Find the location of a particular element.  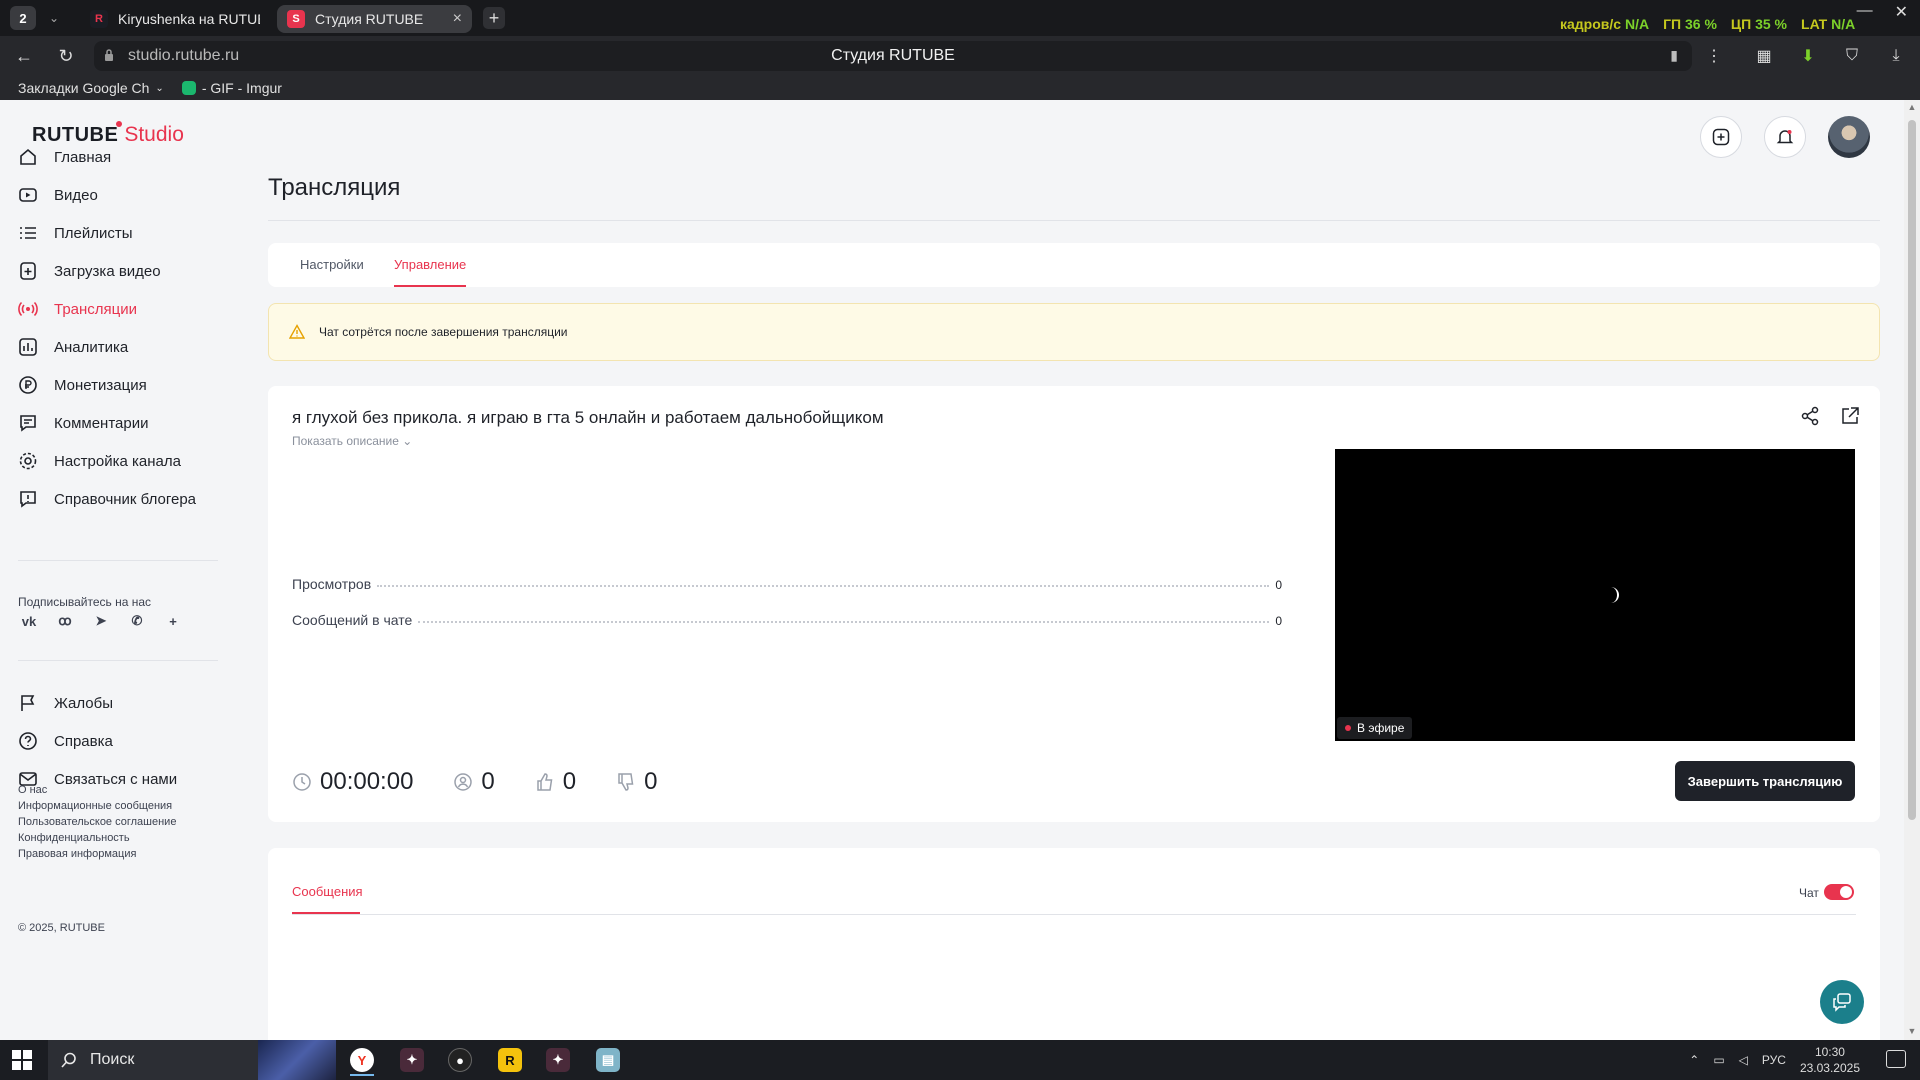

tab-settings: Настройки is located at coordinates (332, 264).